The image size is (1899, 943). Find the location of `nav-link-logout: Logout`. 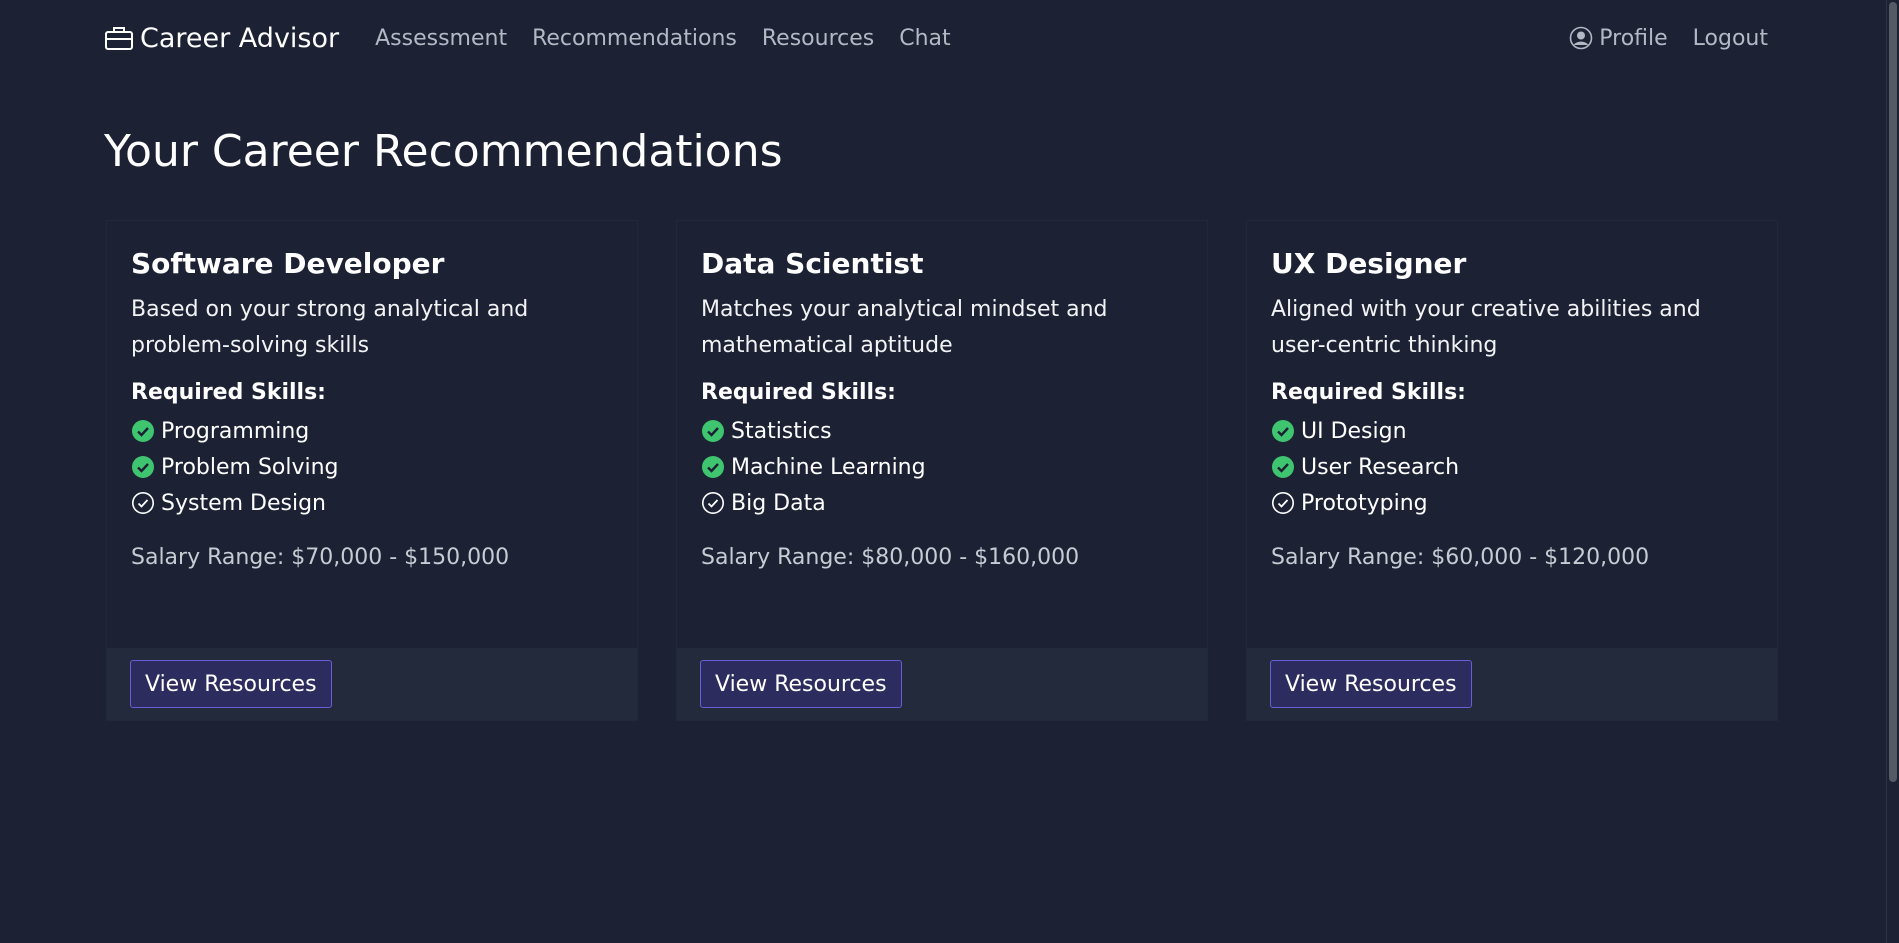

nav-link-logout: Logout is located at coordinates (1730, 38).